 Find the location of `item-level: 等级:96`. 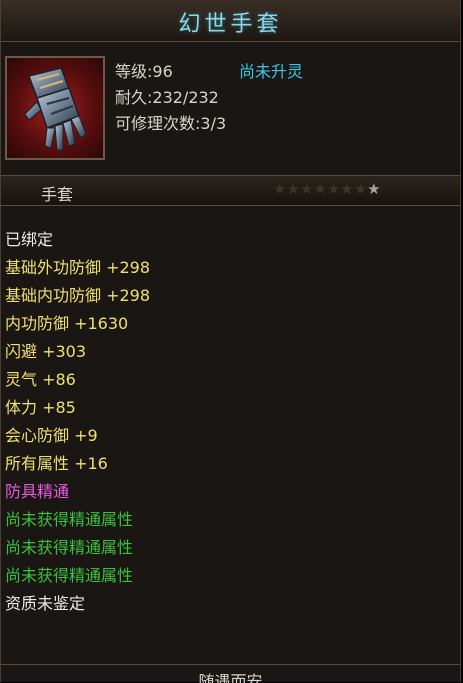

item-level: 等级:96 is located at coordinates (144, 71).